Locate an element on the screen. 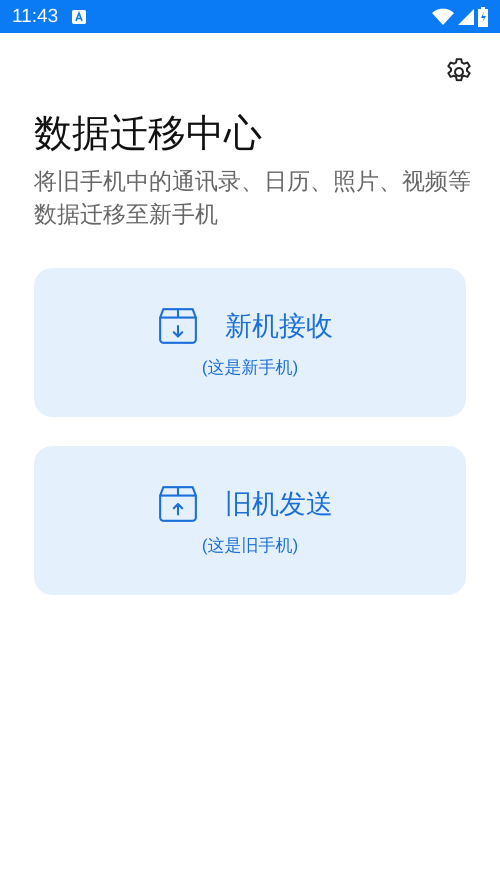  option-label: 旧机发送 is located at coordinates (279, 505).